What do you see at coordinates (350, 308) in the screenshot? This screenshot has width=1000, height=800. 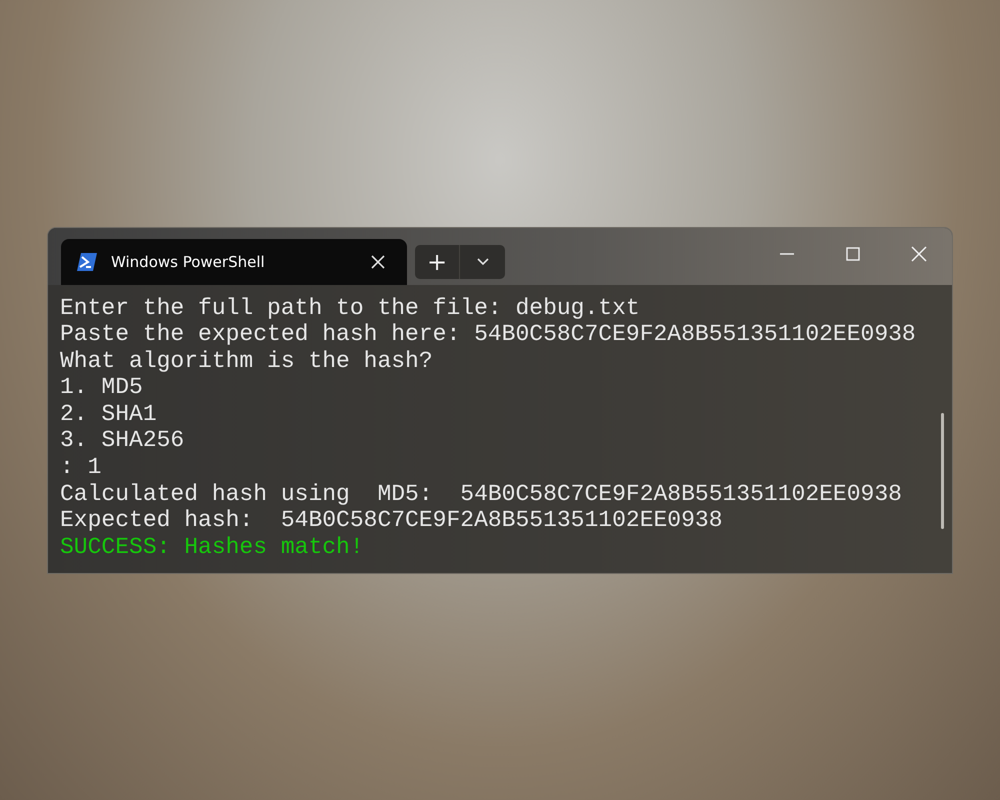 I see `output-line: Enter the full path to the file: debug.txt` at bounding box center [350, 308].